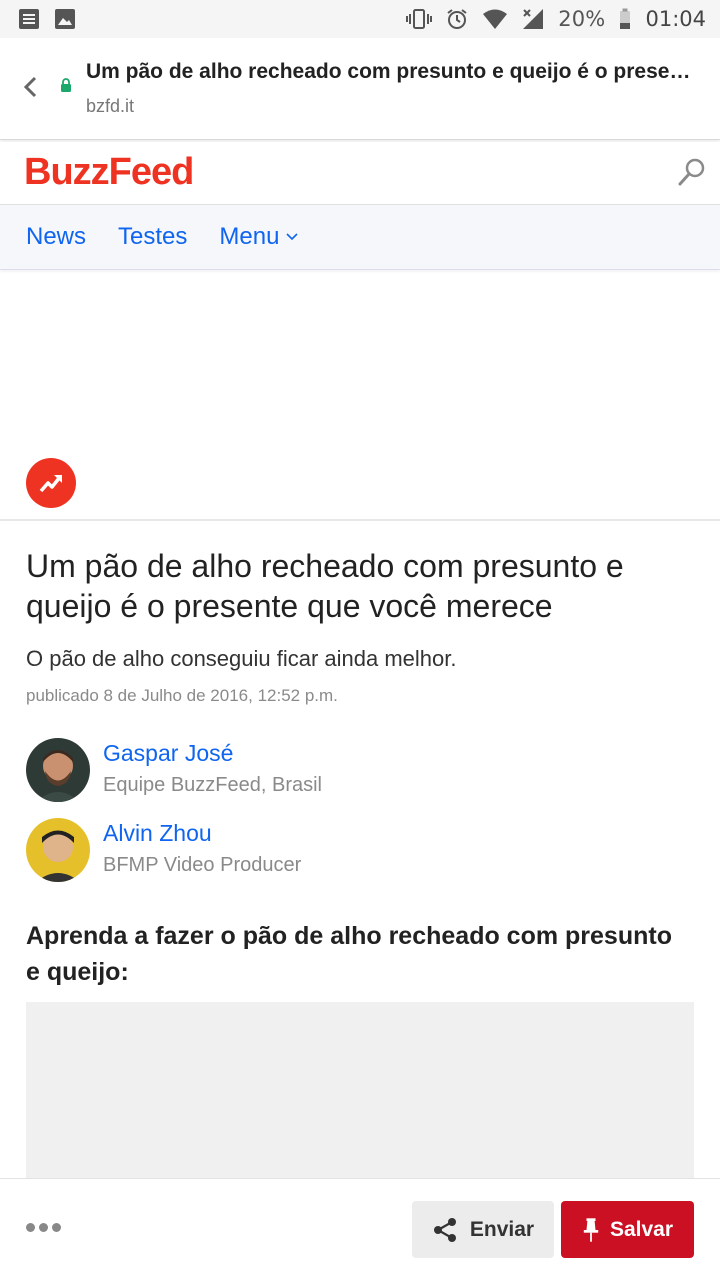 Image resolution: width=720 pixels, height=1280 pixels. Describe the element at coordinates (157, 833) in the screenshot. I see `author-name: Alvin Zhou` at that location.